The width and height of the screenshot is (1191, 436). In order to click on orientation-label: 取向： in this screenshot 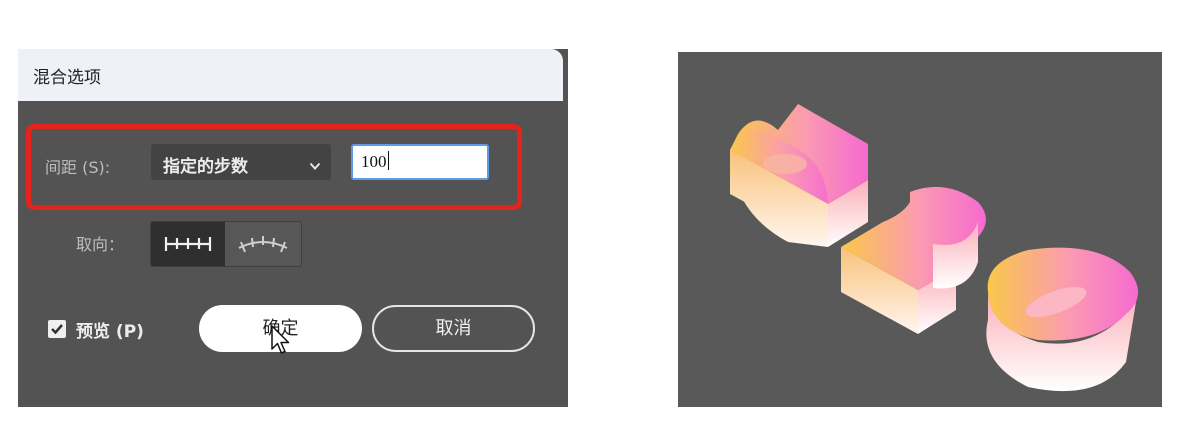, I will do `click(100, 244)`.